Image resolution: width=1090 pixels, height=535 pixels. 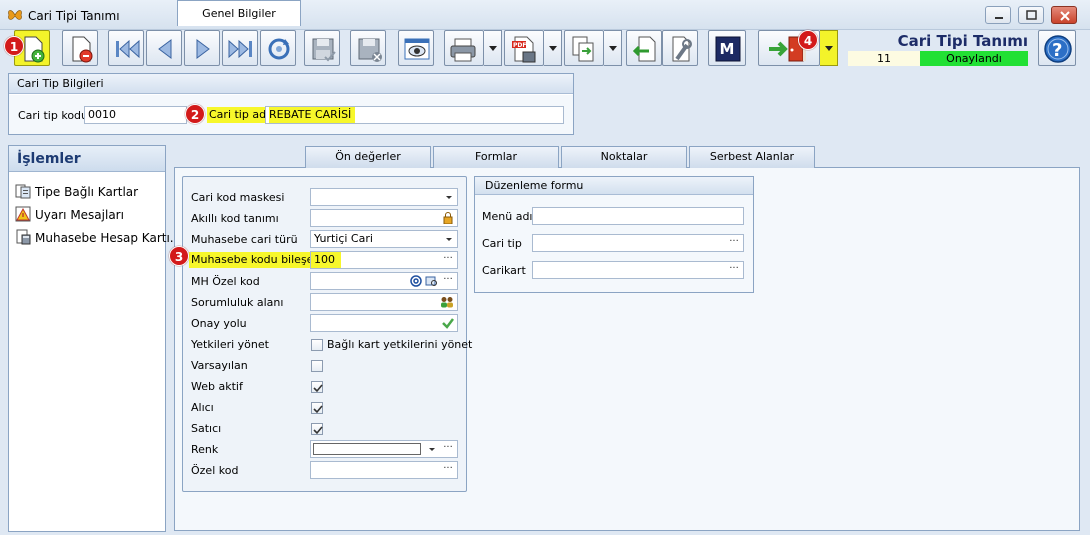 I want to click on cari-kod-maskesi-select, so click(x=384, y=197).